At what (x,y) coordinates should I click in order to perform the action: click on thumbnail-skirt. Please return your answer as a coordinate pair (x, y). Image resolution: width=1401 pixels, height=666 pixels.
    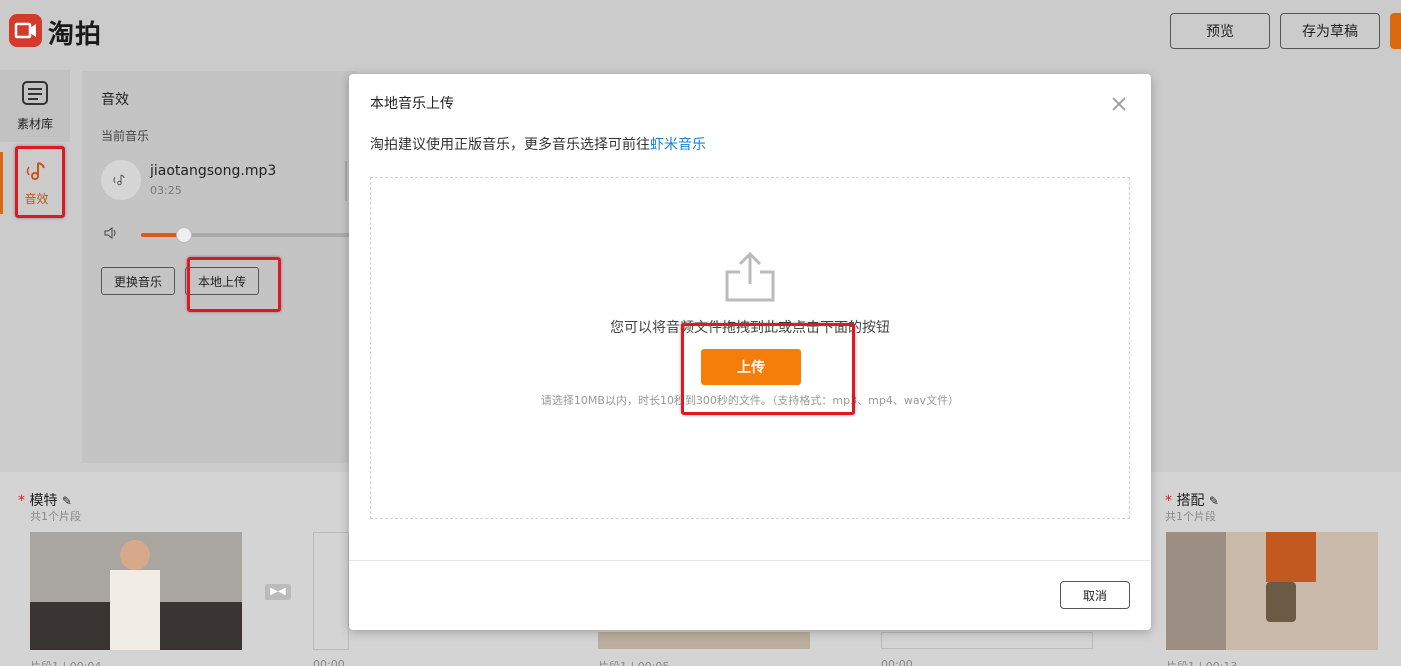
    Looking at the image, I should click on (1291, 557).